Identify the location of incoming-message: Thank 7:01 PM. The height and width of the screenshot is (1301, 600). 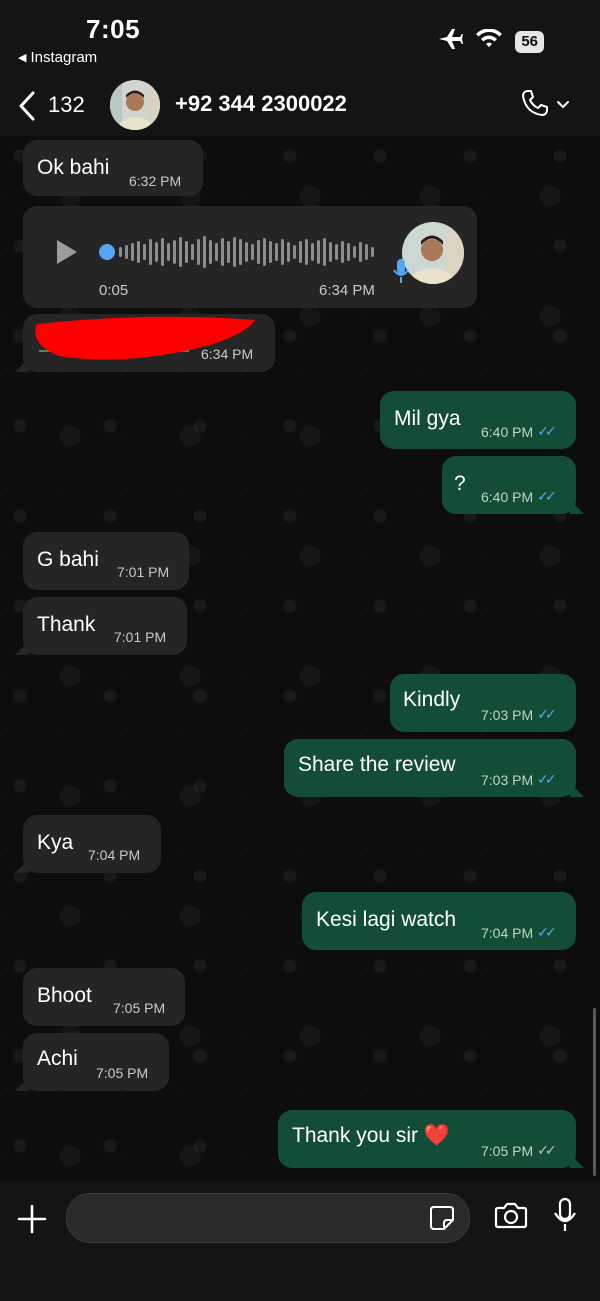
(101, 626).